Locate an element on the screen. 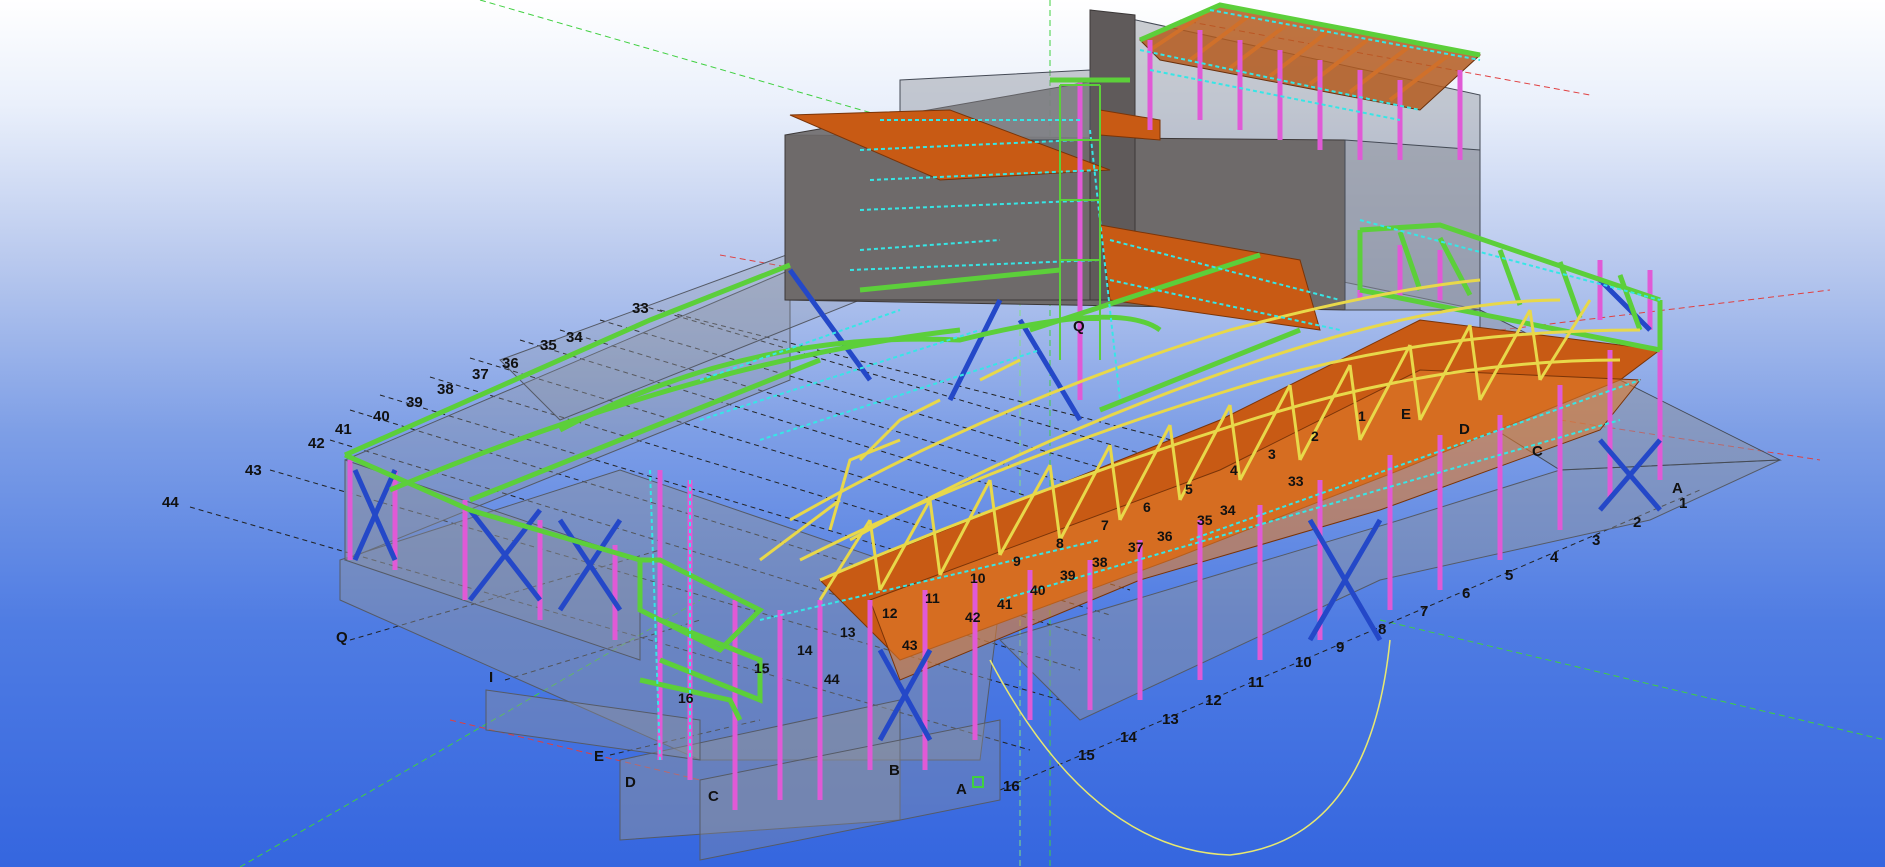 This screenshot has width=1885, height=867. grid-label-34: 34 is located at coordinates (574, 337).